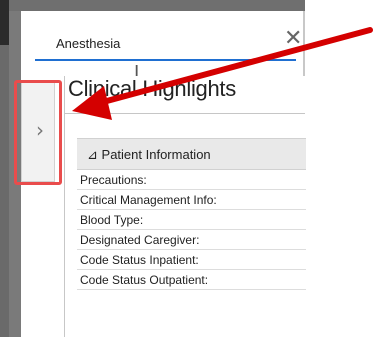  Describe the element at coordinates (92, 103) in the screenshot. I see `annotation-arrow-head` at that location.